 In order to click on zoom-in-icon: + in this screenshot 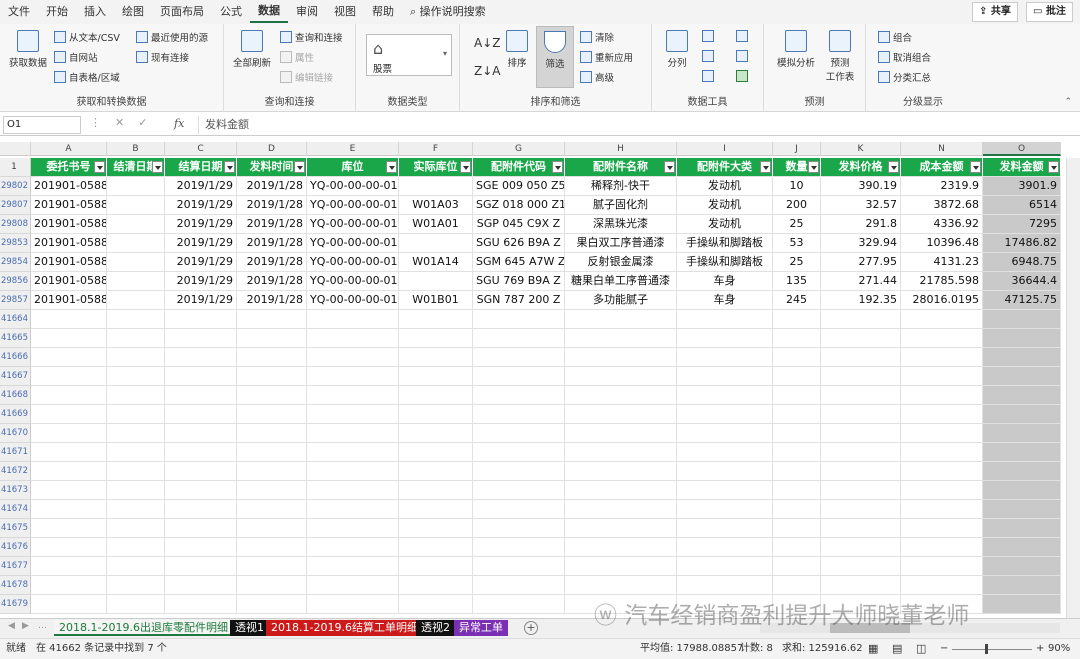, I will do `click(1040, 649)`.